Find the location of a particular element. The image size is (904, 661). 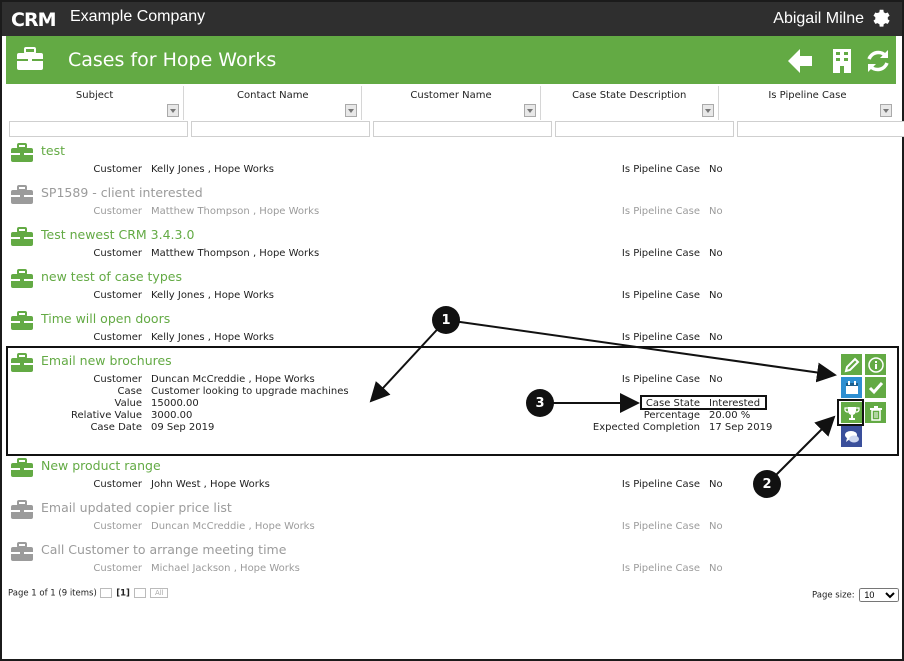

all-pages-button: All is located at coordinates (159, 593).